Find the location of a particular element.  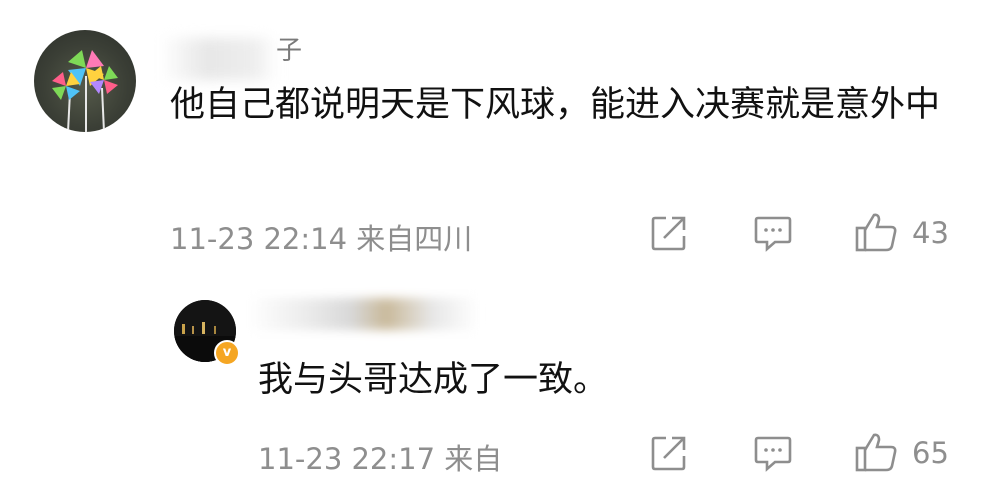

comment-text: 他自己都说明天是下风球，能进入决赛就是意外中 is located at coordinates (555, 105).